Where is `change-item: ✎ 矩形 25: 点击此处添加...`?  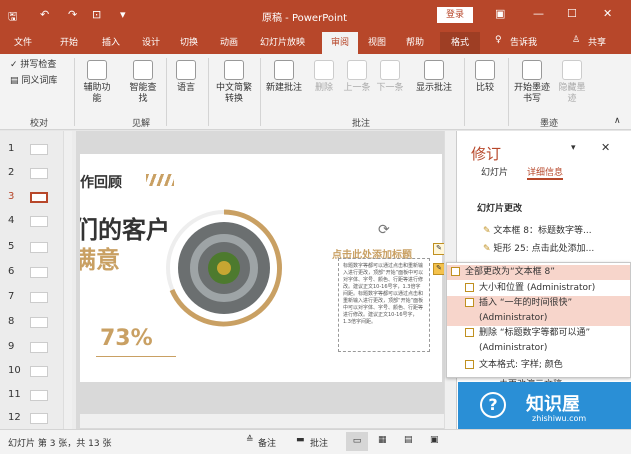 change-item: ✎ 矩形 25: 点击此处添加... is located at coordinates (550, 247).